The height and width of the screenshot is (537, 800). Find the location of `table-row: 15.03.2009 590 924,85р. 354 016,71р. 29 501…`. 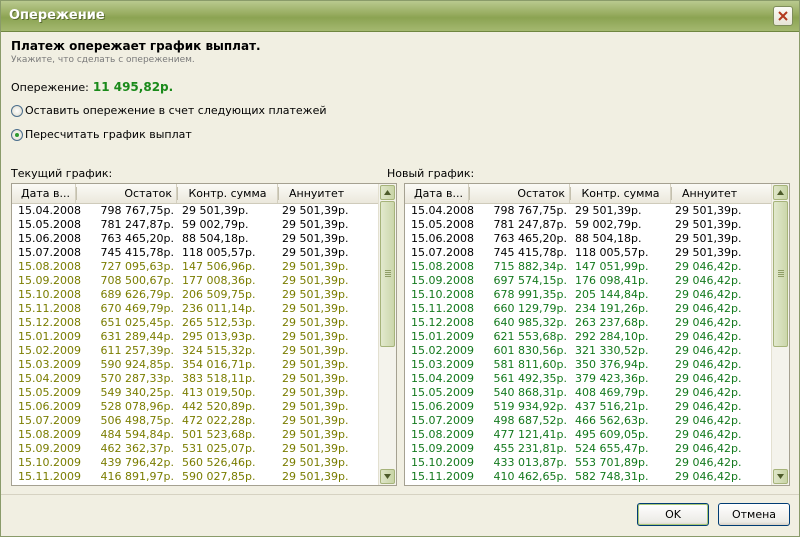

table-row: 15.03.2009 590 924,85р. 354 016,71р. 29 501… is located at coordinates (195, 365).